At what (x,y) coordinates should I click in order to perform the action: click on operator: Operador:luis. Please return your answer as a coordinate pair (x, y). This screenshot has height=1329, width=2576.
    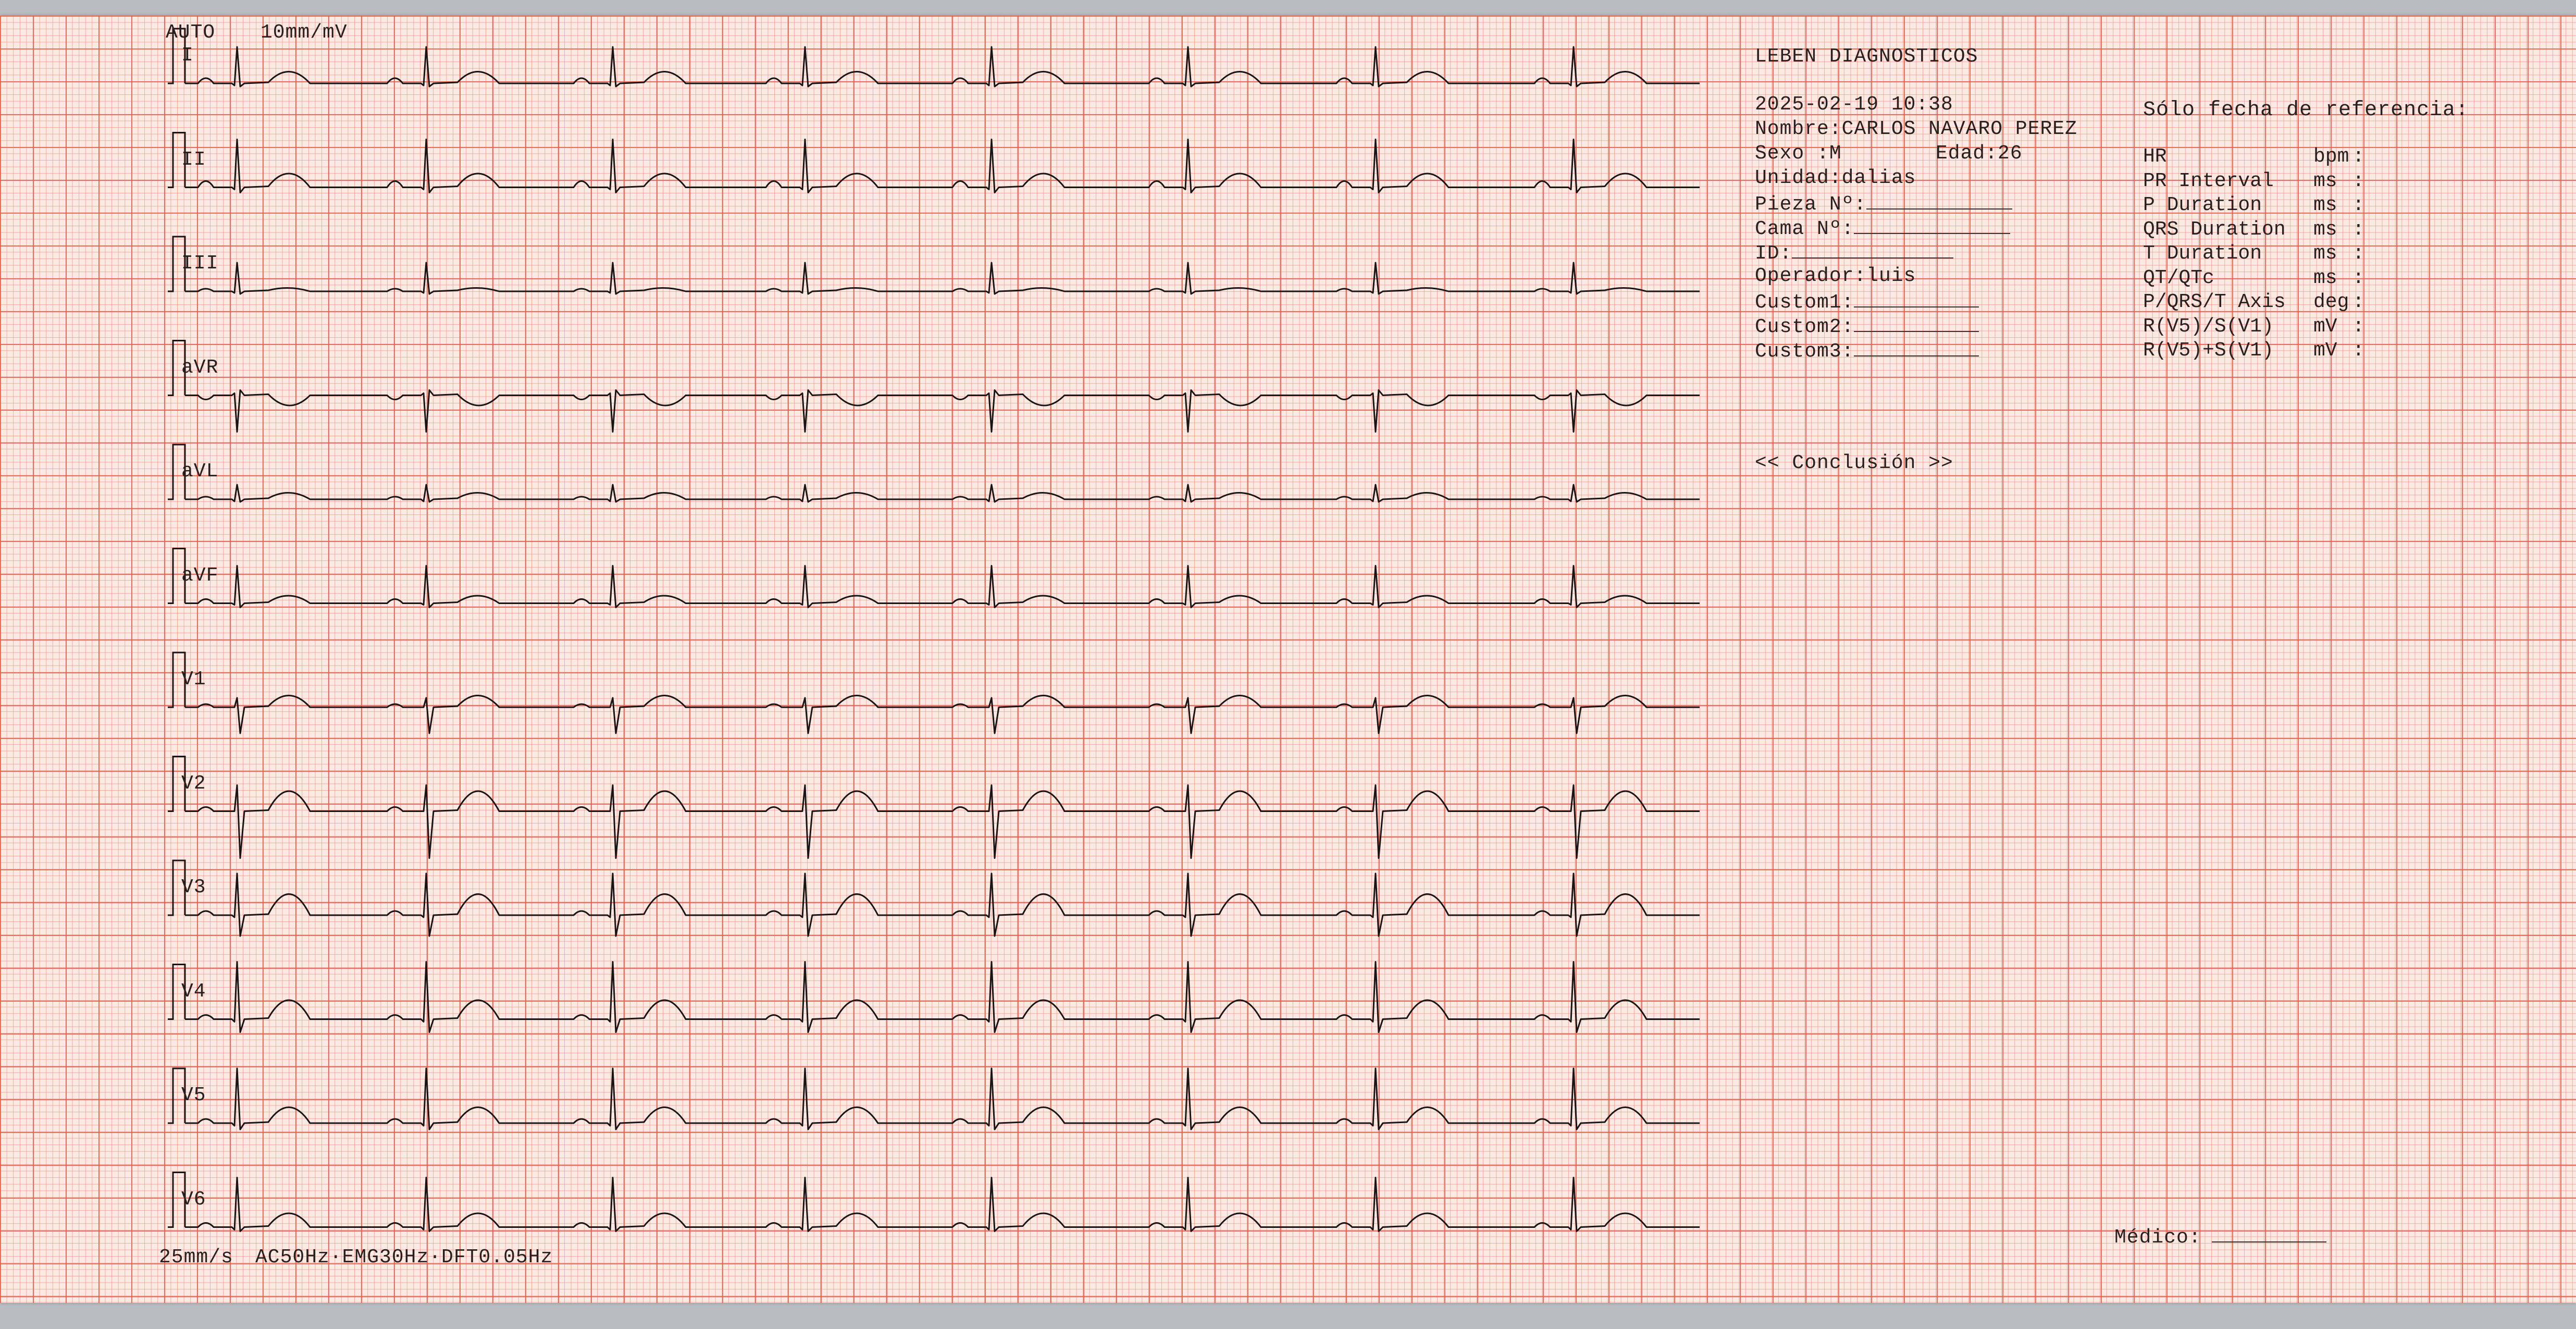
    Looking at the image, I should click on (1836, 276).